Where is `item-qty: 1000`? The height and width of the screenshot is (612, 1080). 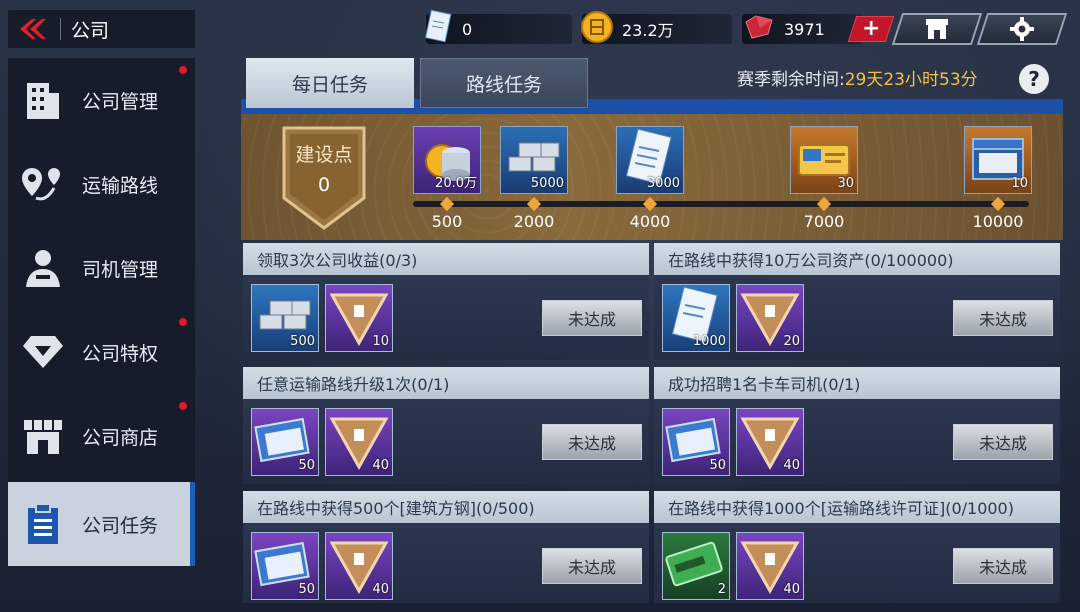
item-qty: 1000 is located at coordinates (709, 341).